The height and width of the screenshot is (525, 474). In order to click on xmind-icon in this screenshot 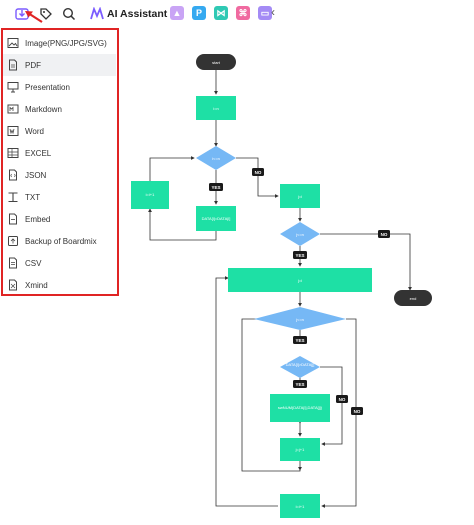, I will do `click(13, 285)`.